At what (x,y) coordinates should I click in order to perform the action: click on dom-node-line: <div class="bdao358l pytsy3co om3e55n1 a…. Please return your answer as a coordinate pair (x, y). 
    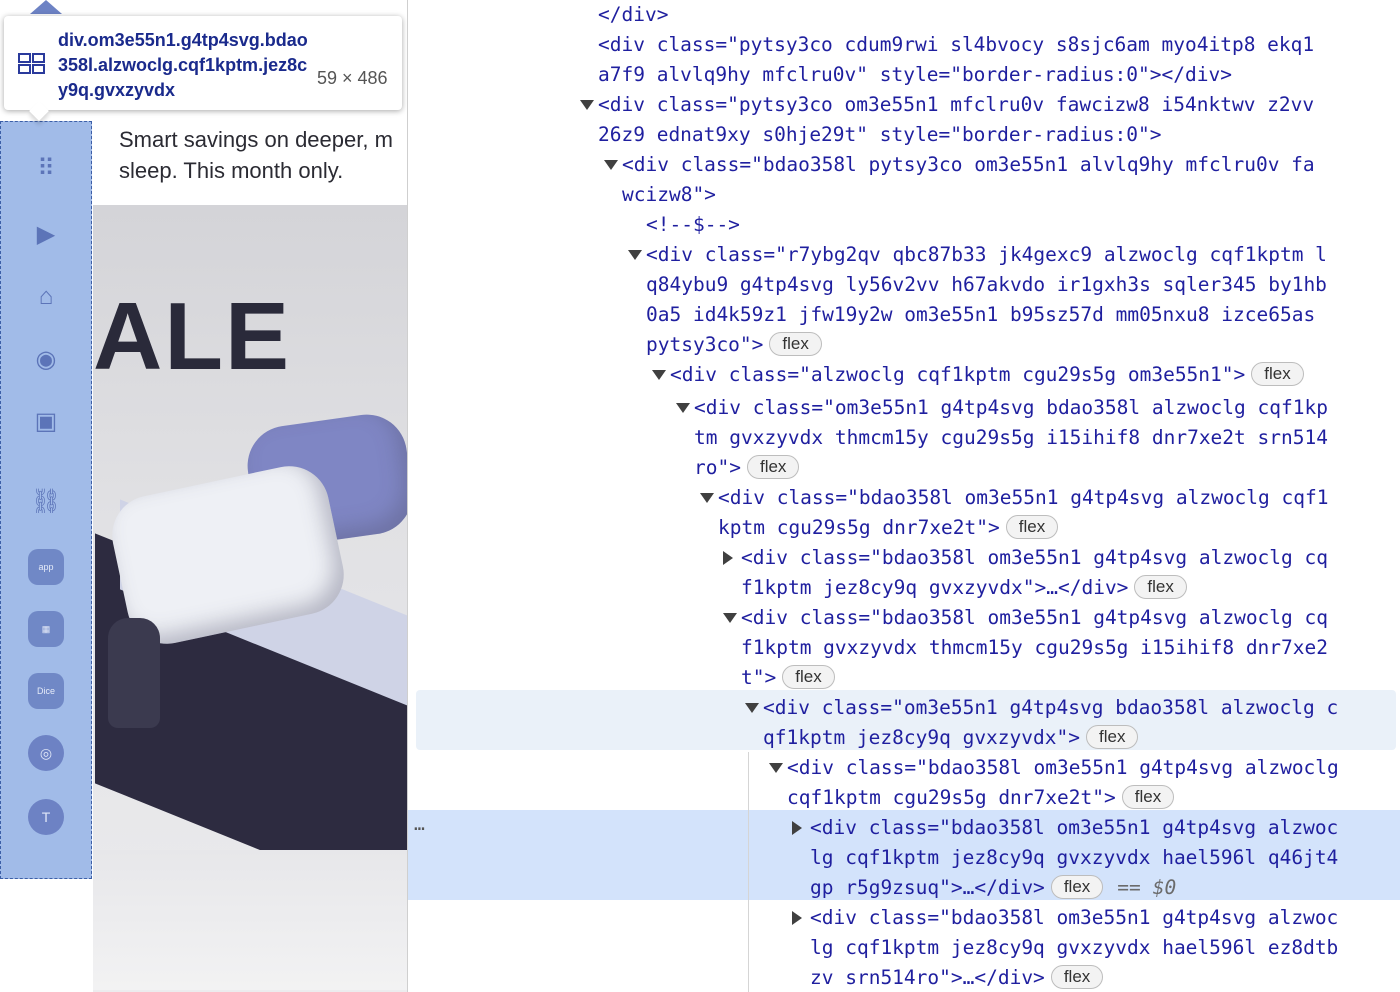
    Looking at the image, I should click on (968, 165).